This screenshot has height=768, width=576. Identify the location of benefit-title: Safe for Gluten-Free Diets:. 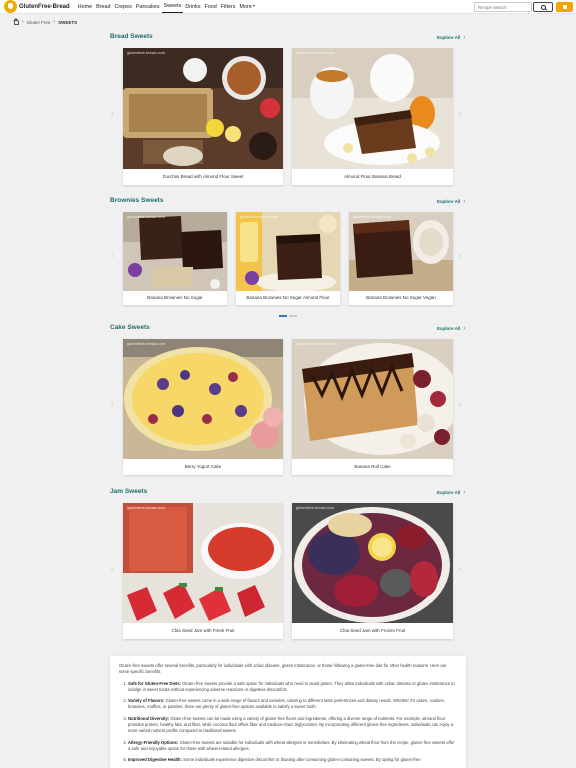
(155, 683).